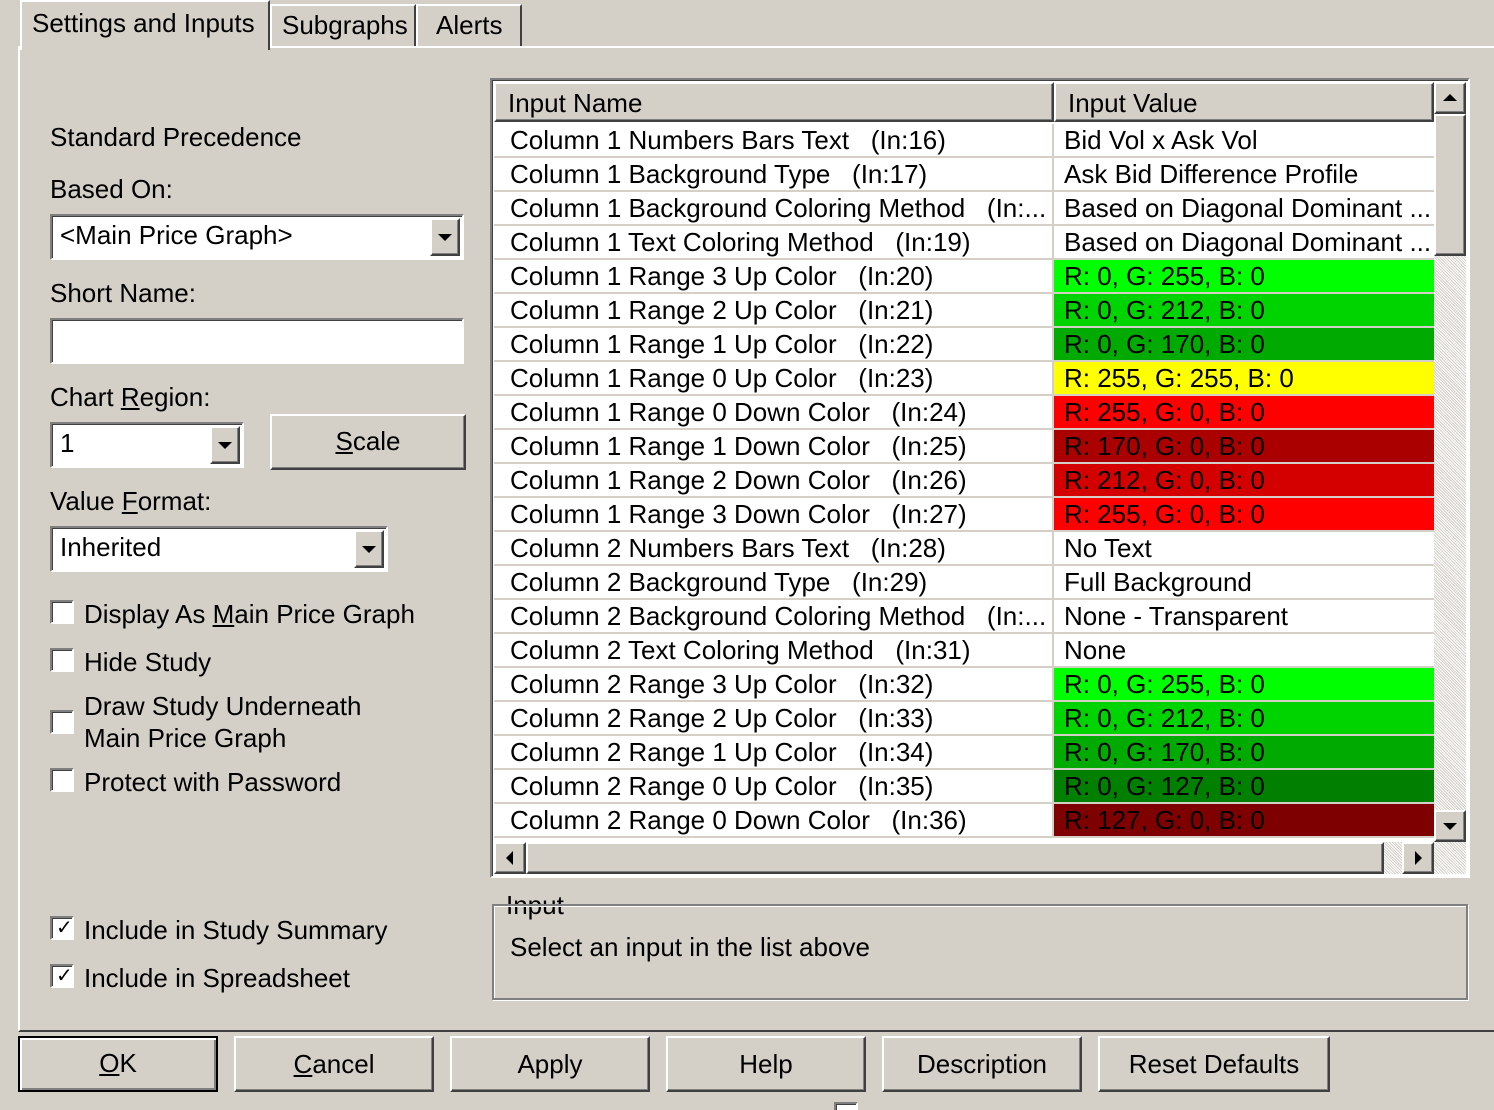 The image size is (1494, 1110). What do you see at coordinates (145, 25) in the screenshot?
I see `tab-settings-and-inputs: Settings and Inputs` at bounding box center [145, 25].